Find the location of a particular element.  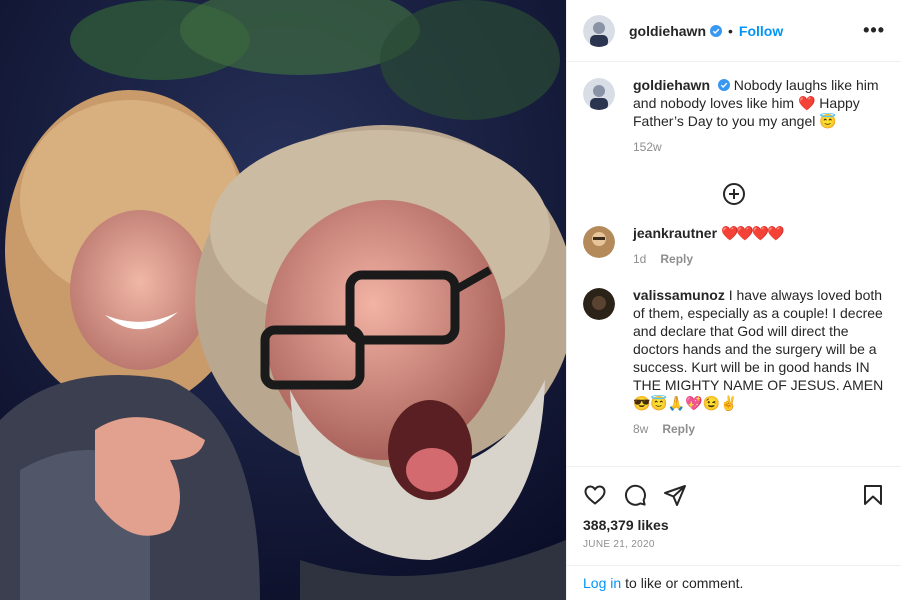

bookmark-save-icon is located at coordinates (873, 495).